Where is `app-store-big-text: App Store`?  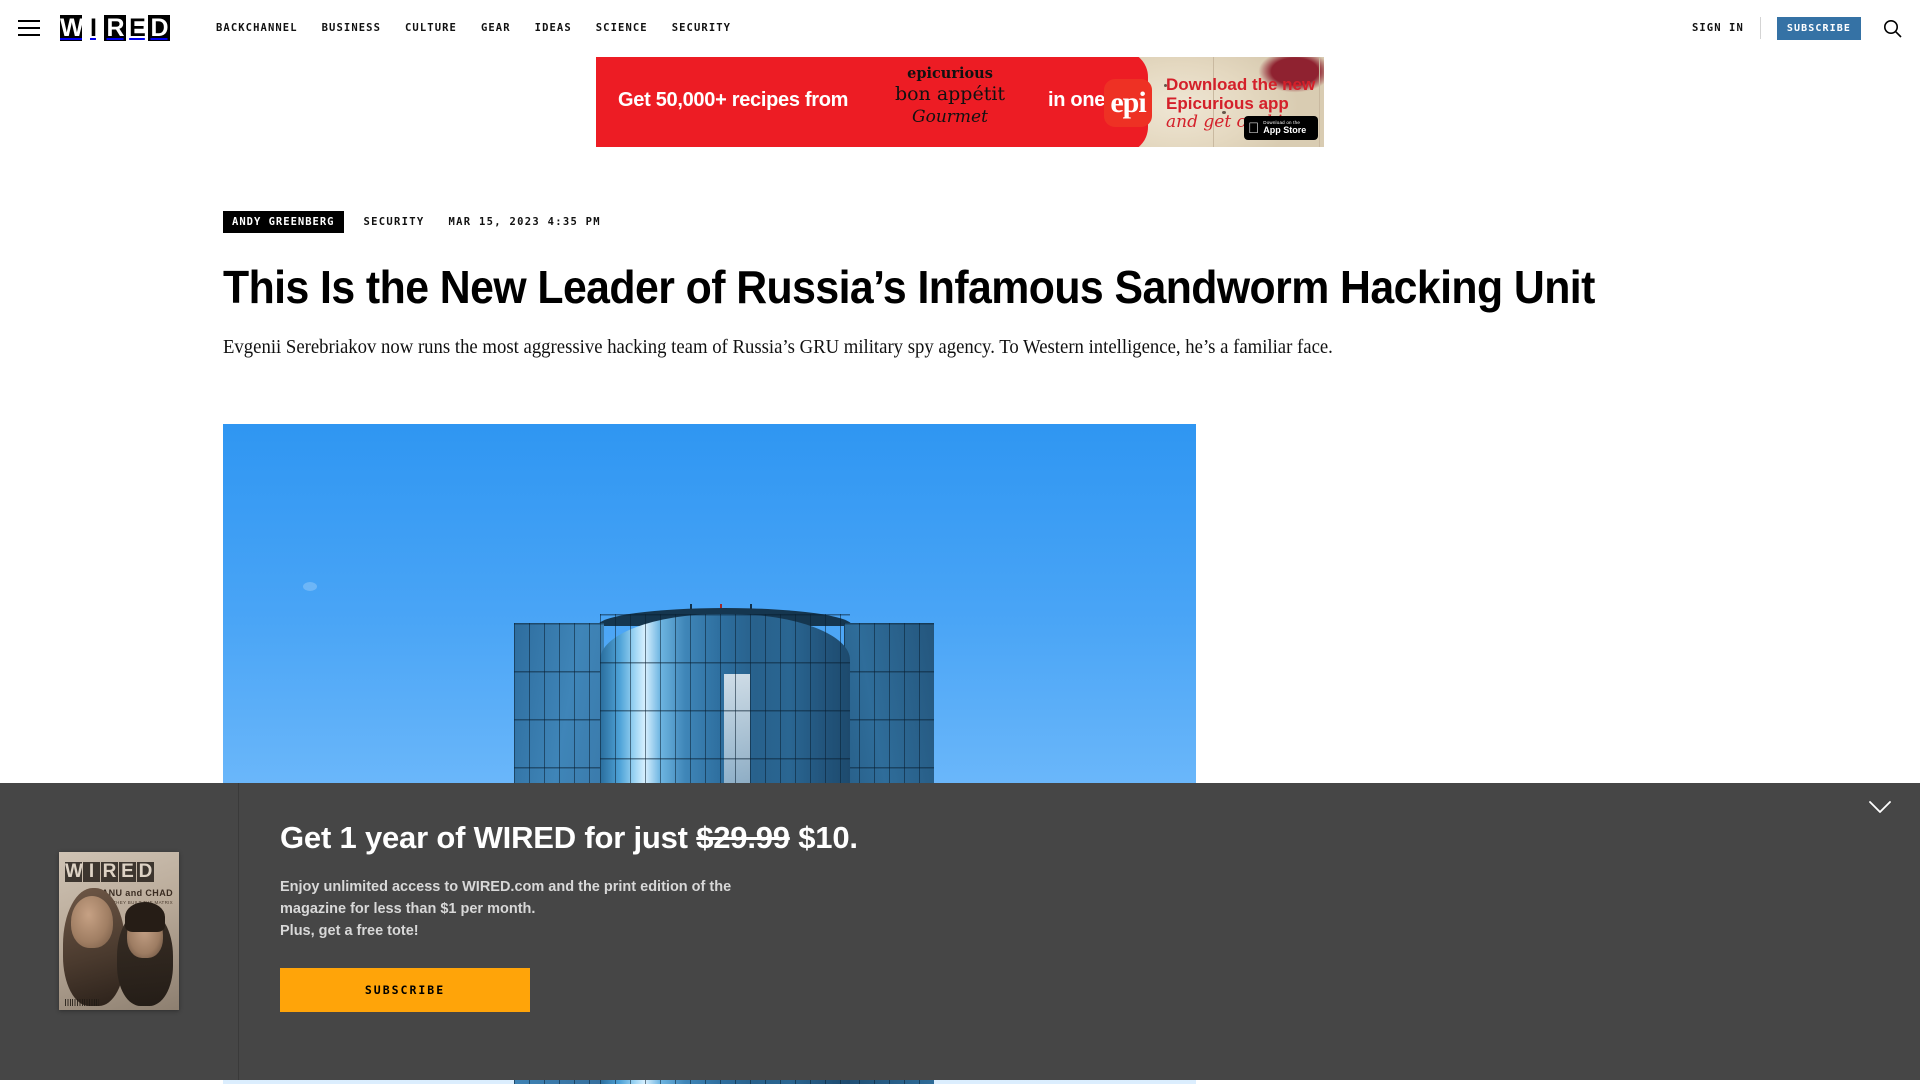 app-store-big-text: App Store is located at coordinates (1279, 129).